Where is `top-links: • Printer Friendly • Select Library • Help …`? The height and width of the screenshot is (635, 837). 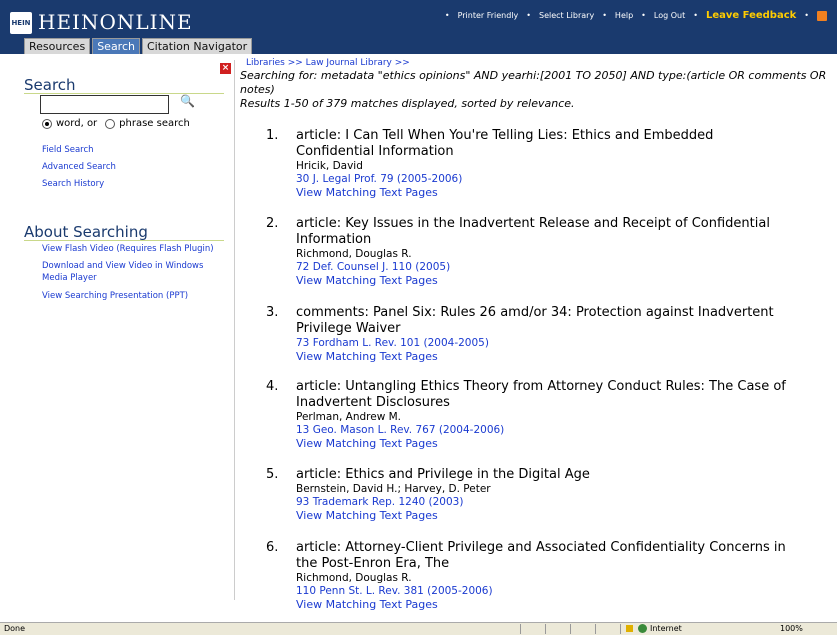 top-links: • Printer Friendly • Select Library • Help … is located at coordinates (636, 15).